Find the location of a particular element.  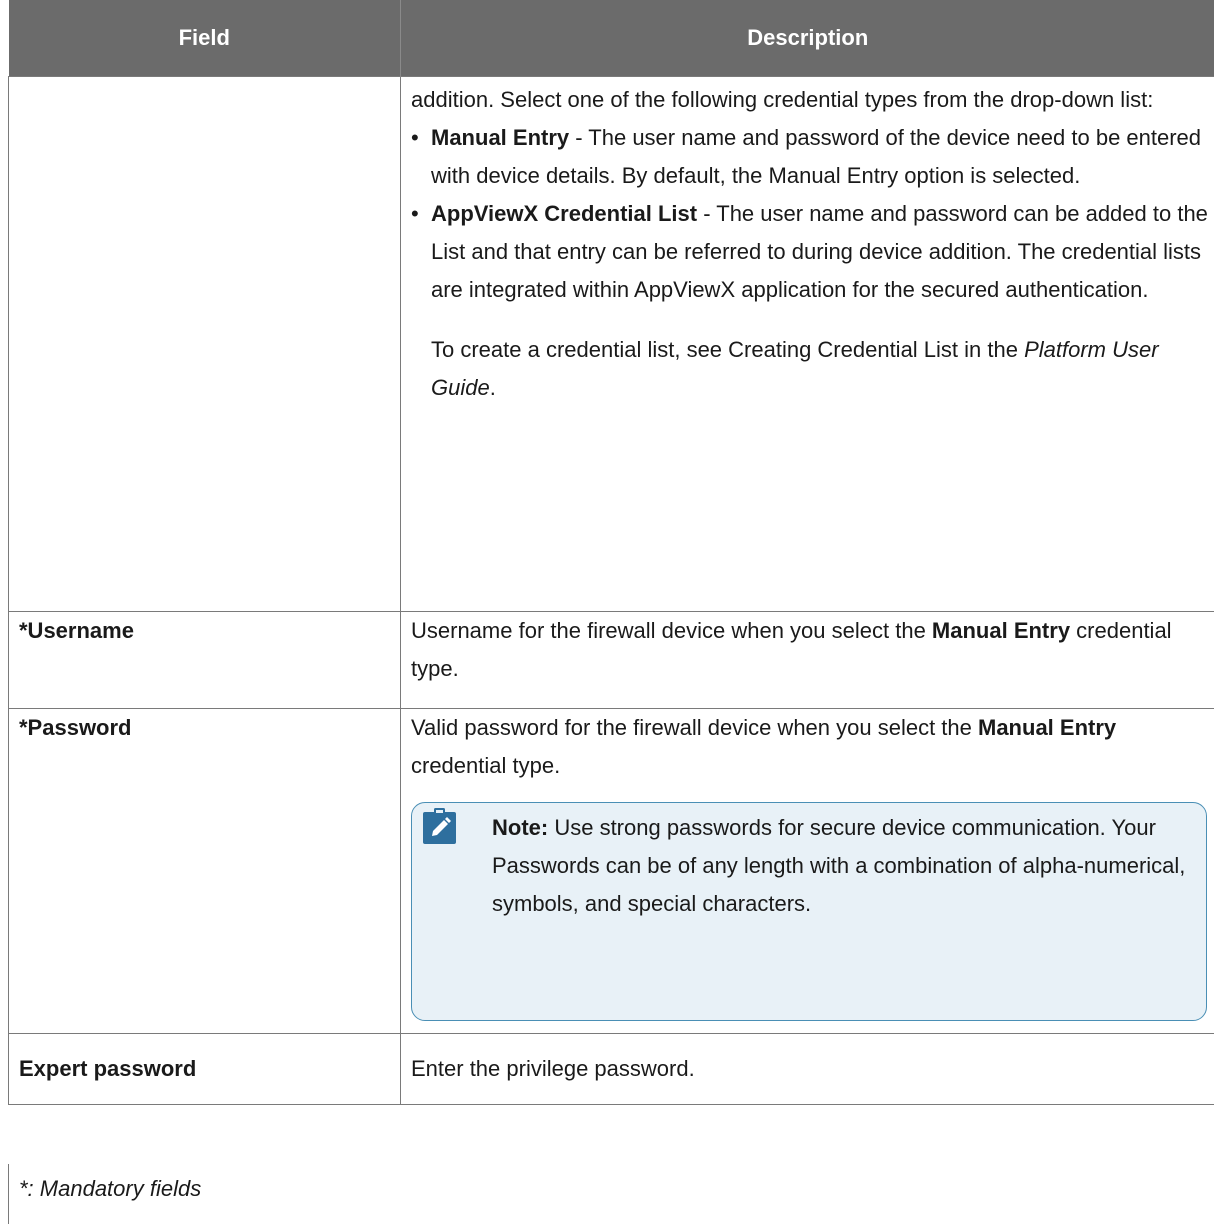

header-field: Field is located at coordinates (204, 38).